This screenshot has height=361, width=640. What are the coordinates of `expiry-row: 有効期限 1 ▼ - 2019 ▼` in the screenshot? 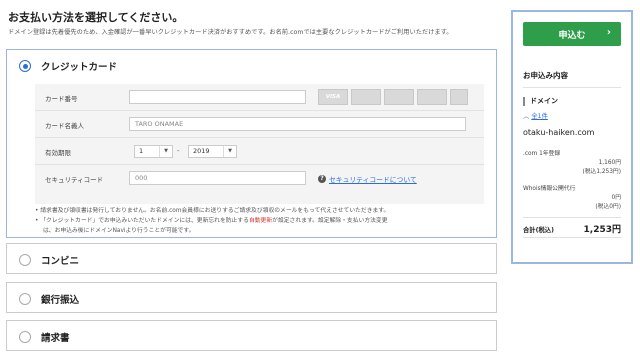 It's located at (259, 151).